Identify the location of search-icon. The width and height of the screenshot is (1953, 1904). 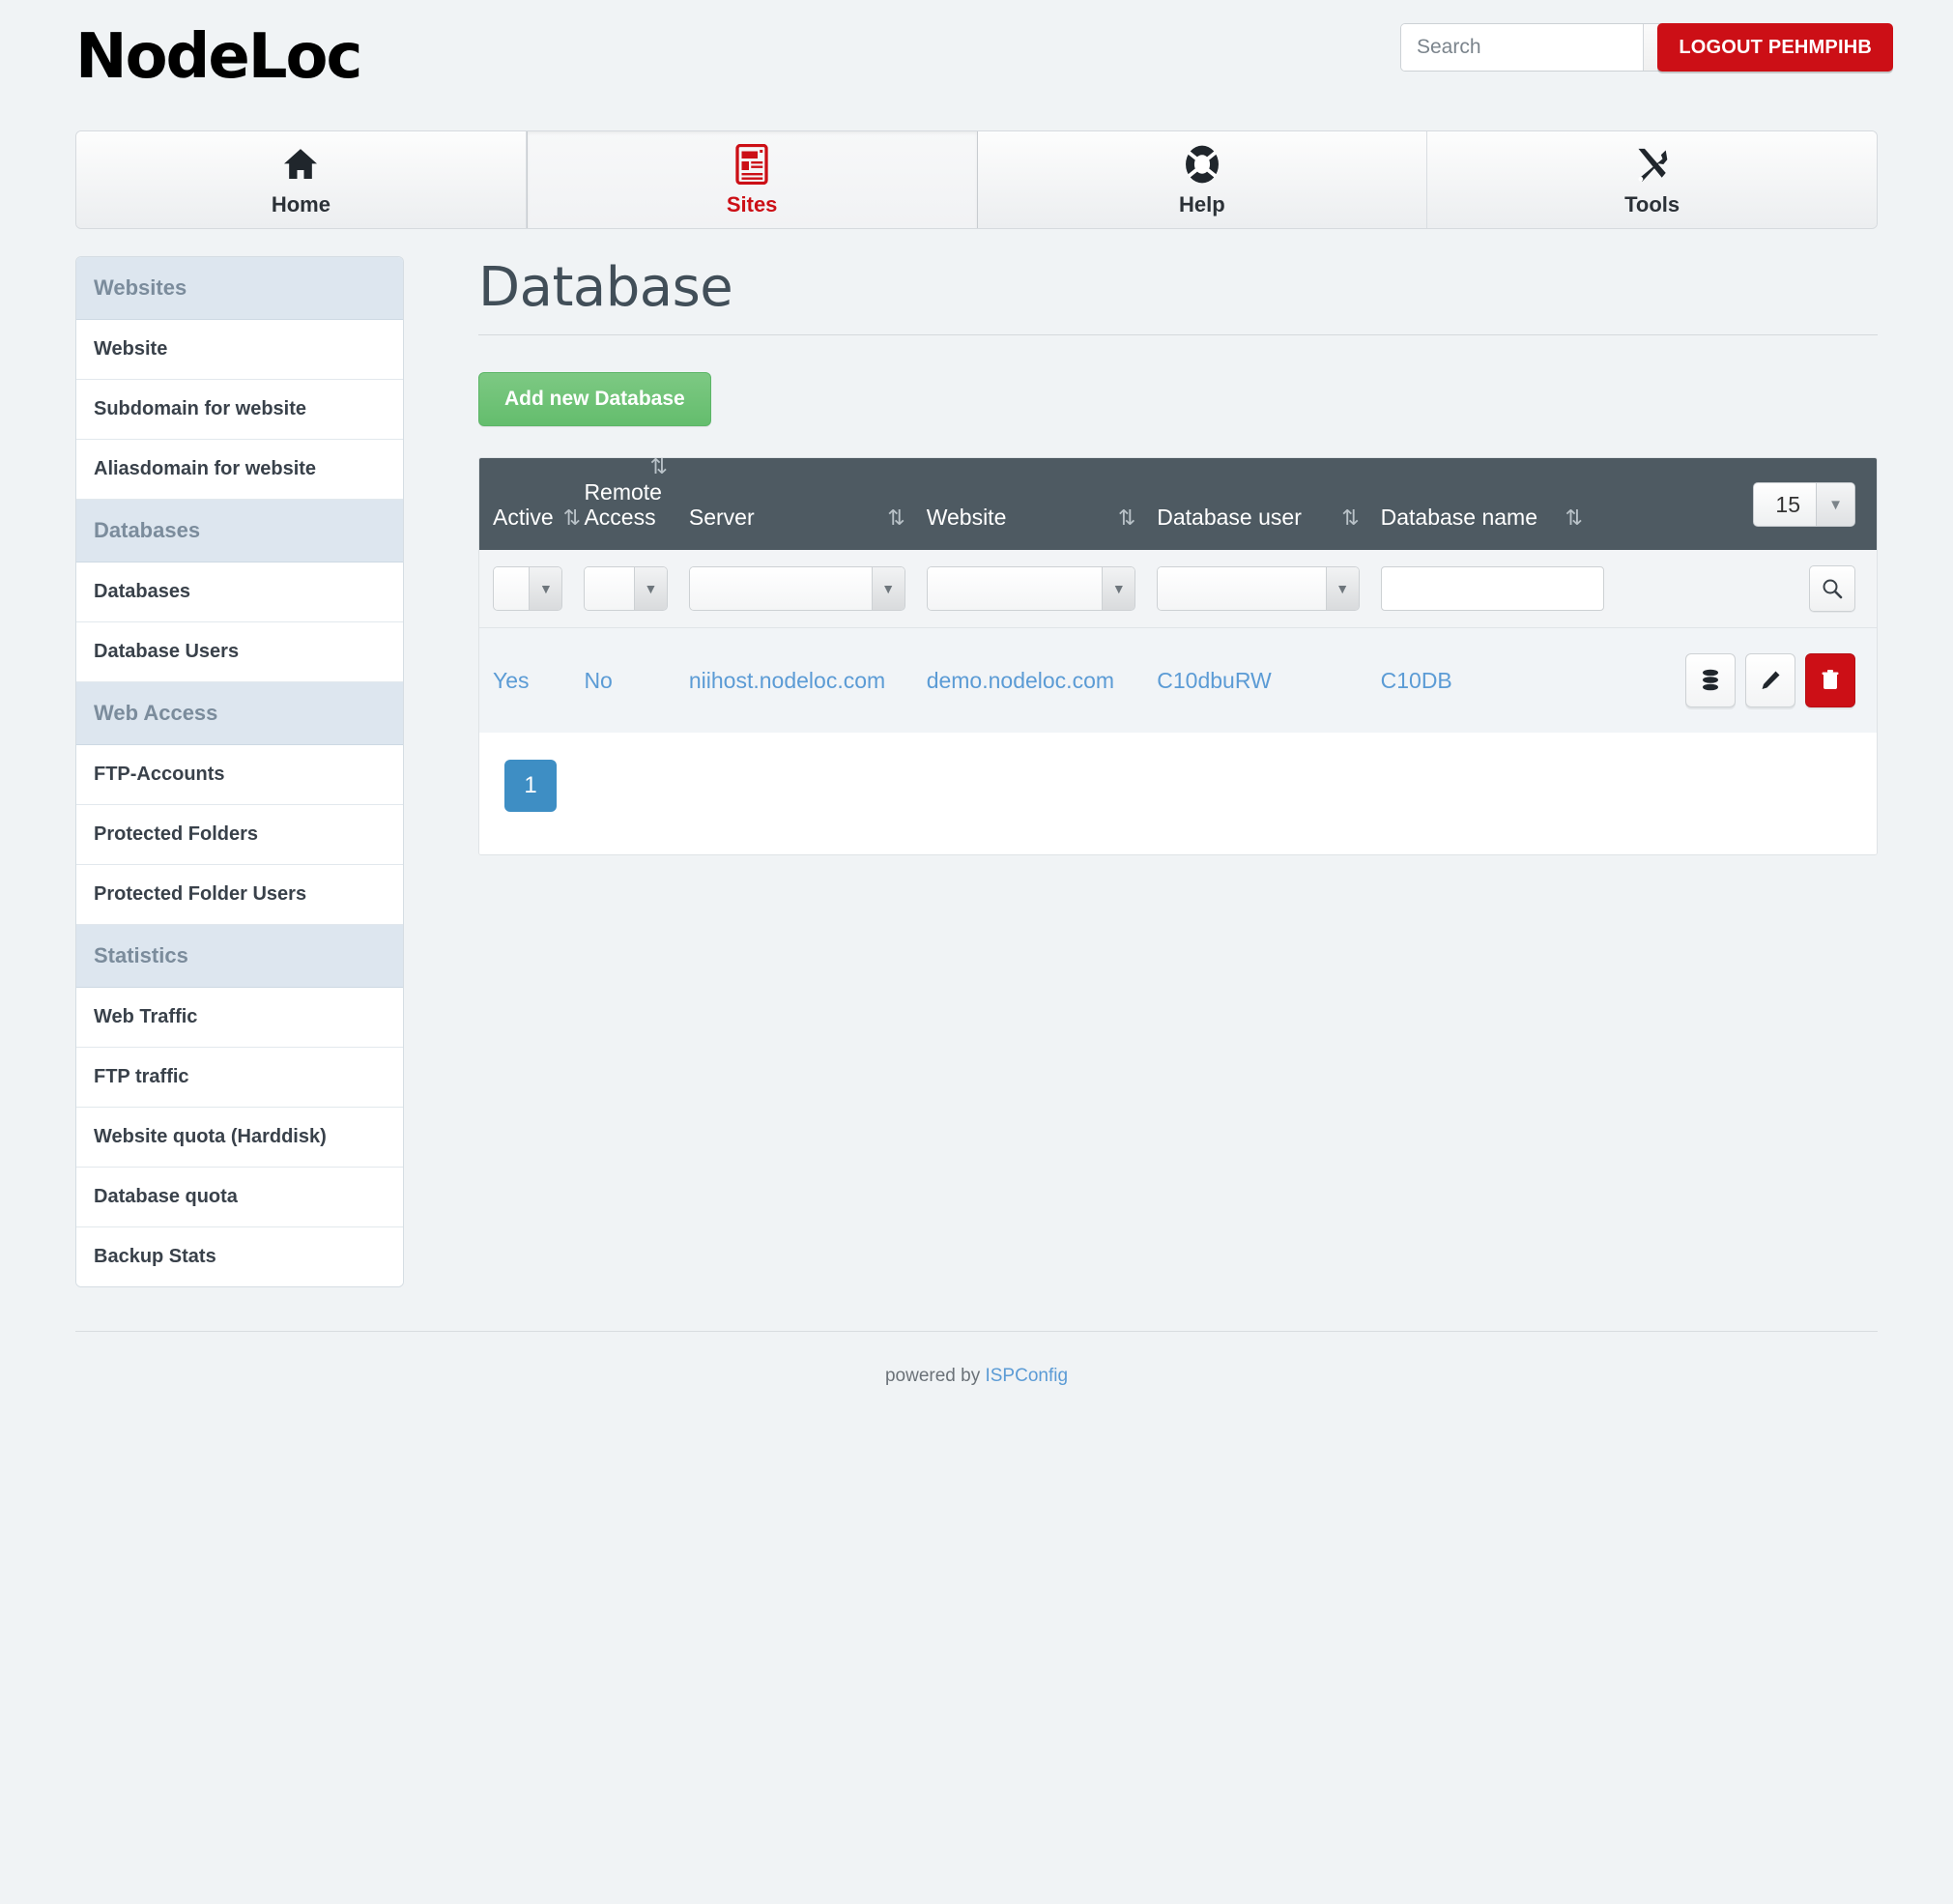
(1833, 589).